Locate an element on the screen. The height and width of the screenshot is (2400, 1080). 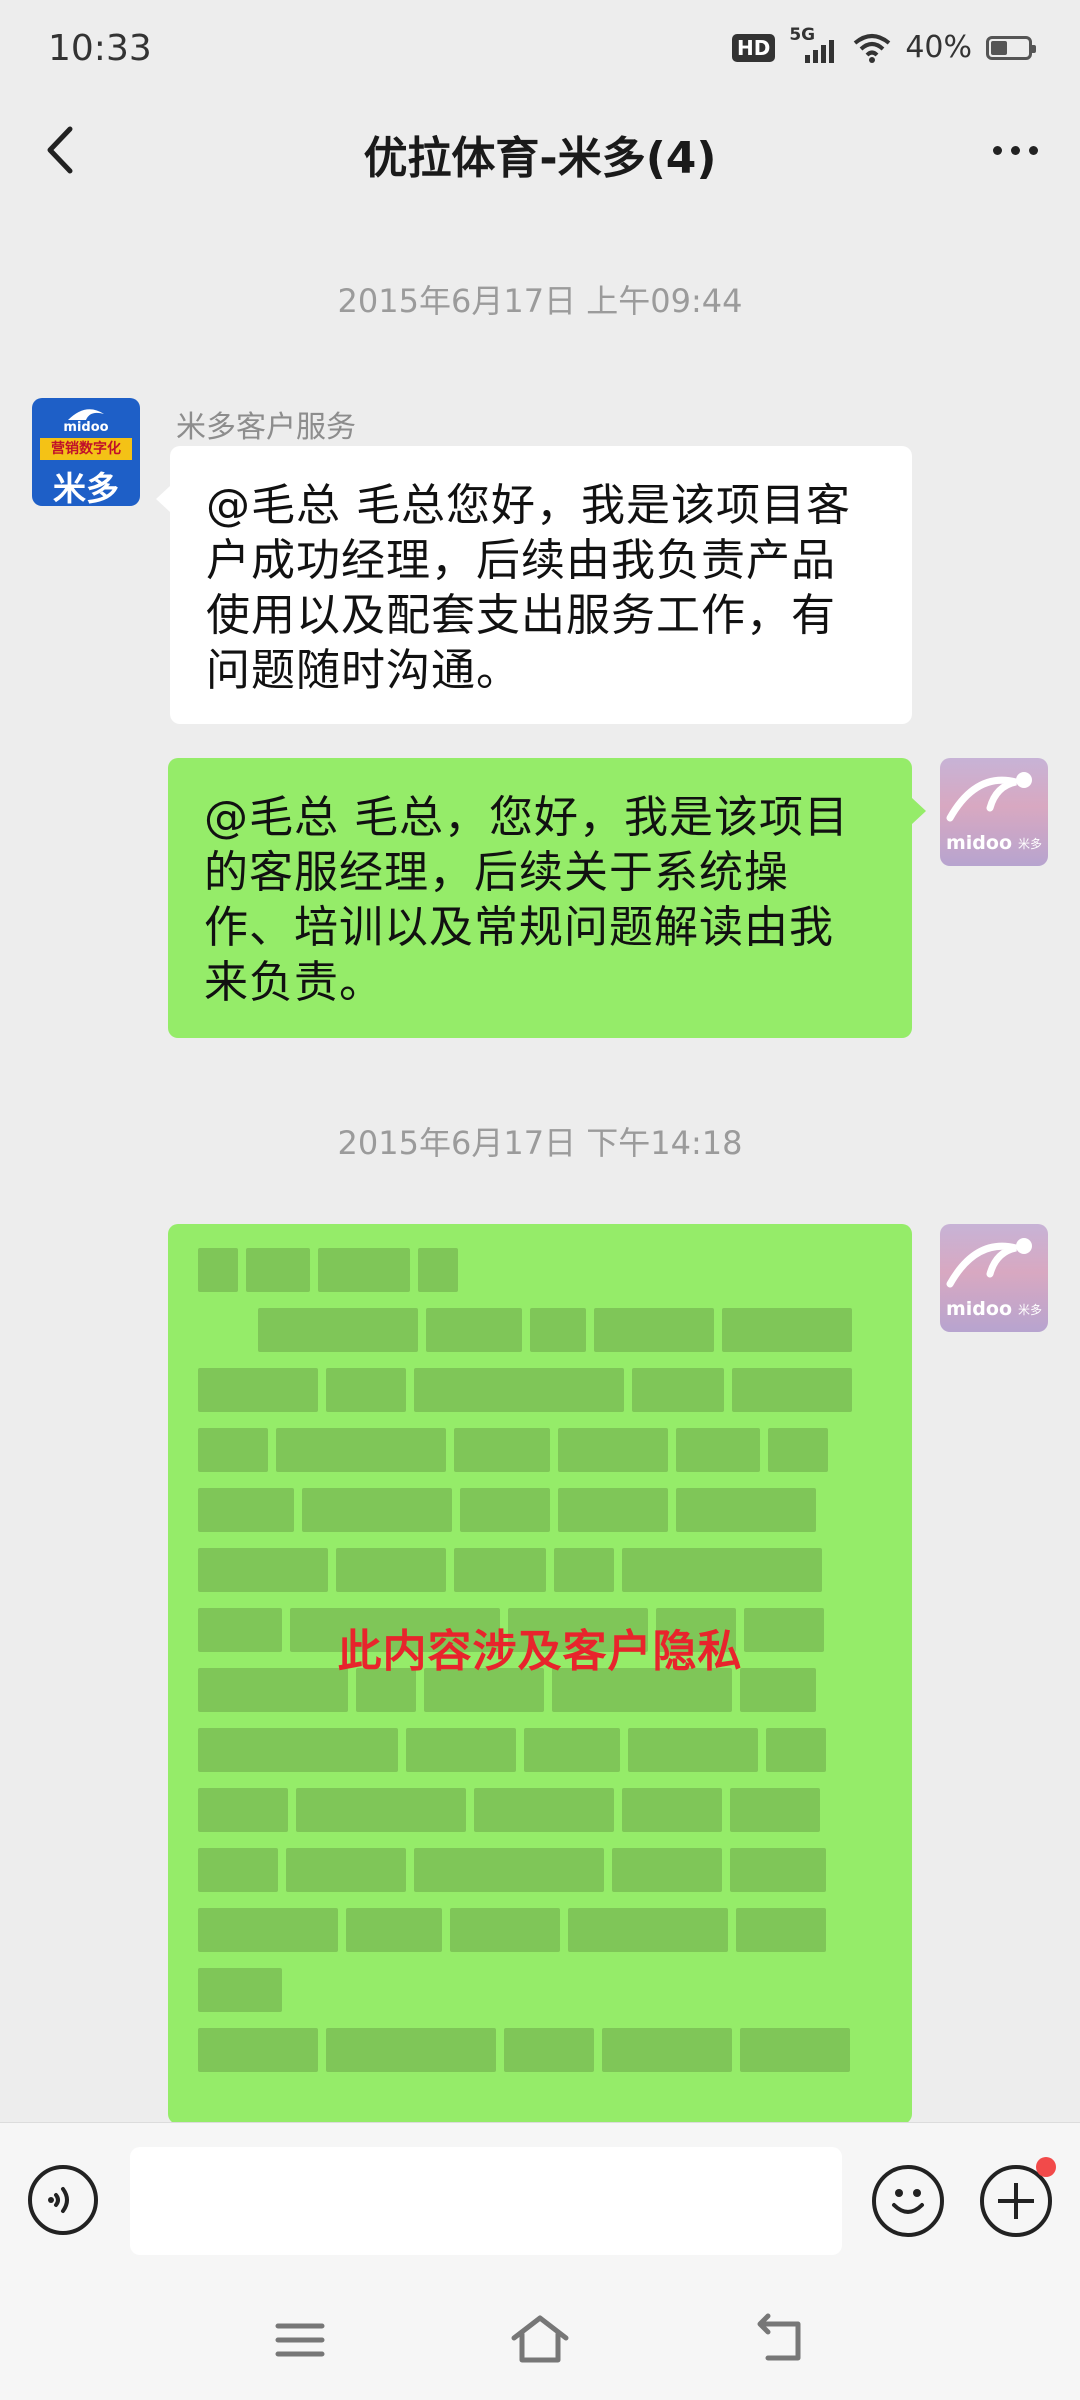
timestamp: 2015年6月17日 下午14:18 is located at coordinates (540, 1143).